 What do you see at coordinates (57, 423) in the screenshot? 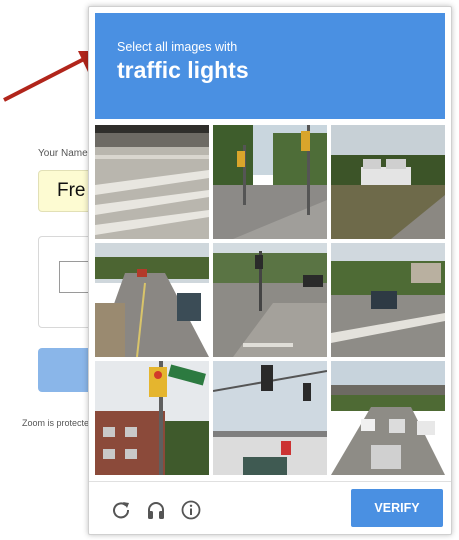
I see `zoom-notice: Zoom is protected` at bounding box center [57, 423].